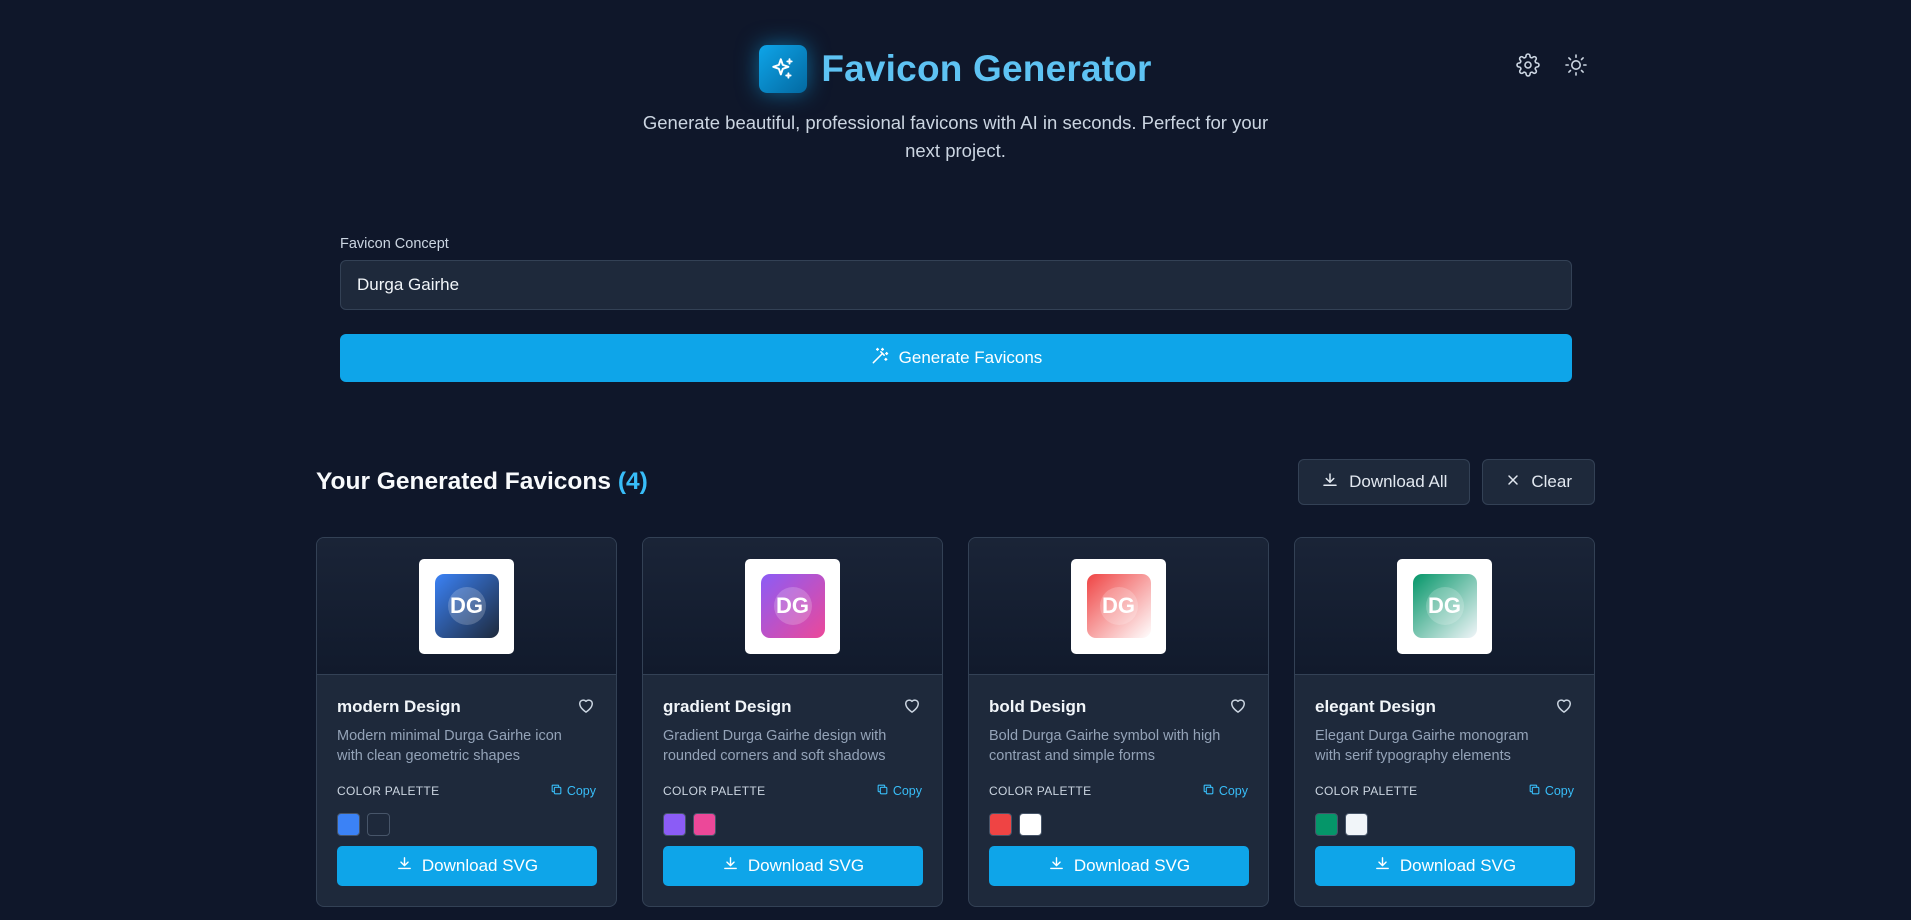 The width and height of the screenshot is (1911, 920). Describe the element at coordinates (428, 756) in the screenshot. I see `card-description-line-2: with clean geometric shapes` at that location.